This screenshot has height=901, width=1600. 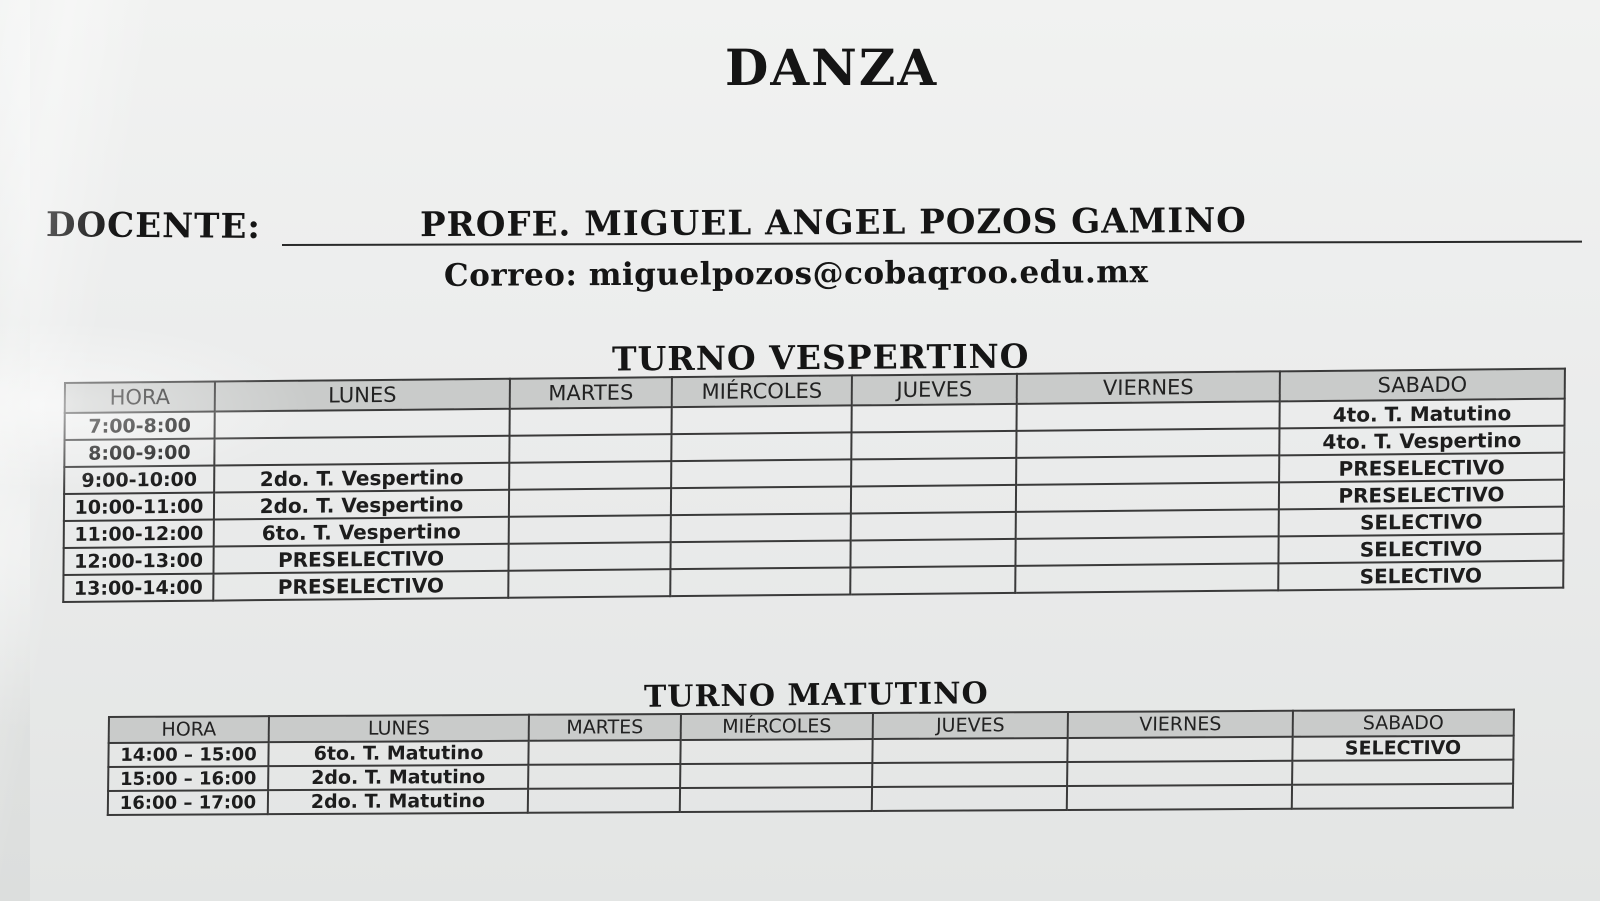 What do you see at coordinates (820, 357) in the screenshot?
I see `vespertino-heading: TURNO VESPERTINO` at bounding box center [820, 357].